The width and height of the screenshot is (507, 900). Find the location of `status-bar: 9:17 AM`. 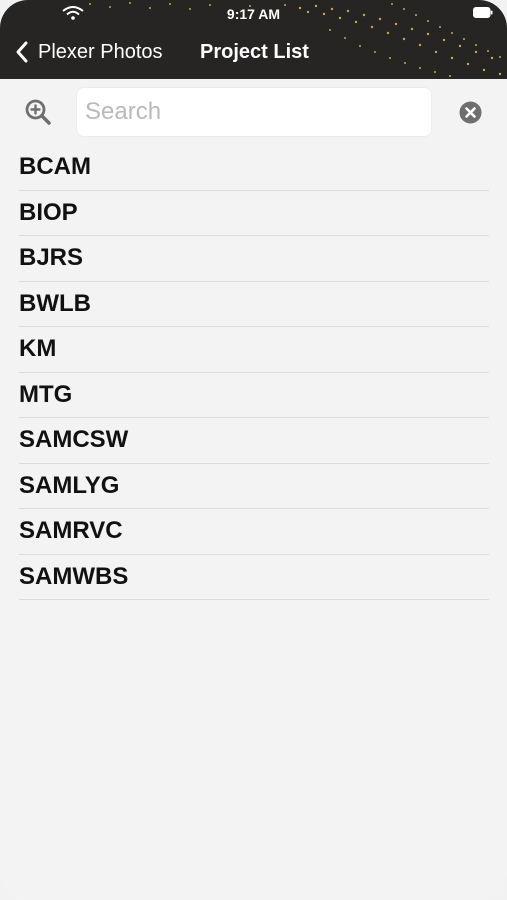

status-bar: 9:17 AM is located at coordinates (253, 14).